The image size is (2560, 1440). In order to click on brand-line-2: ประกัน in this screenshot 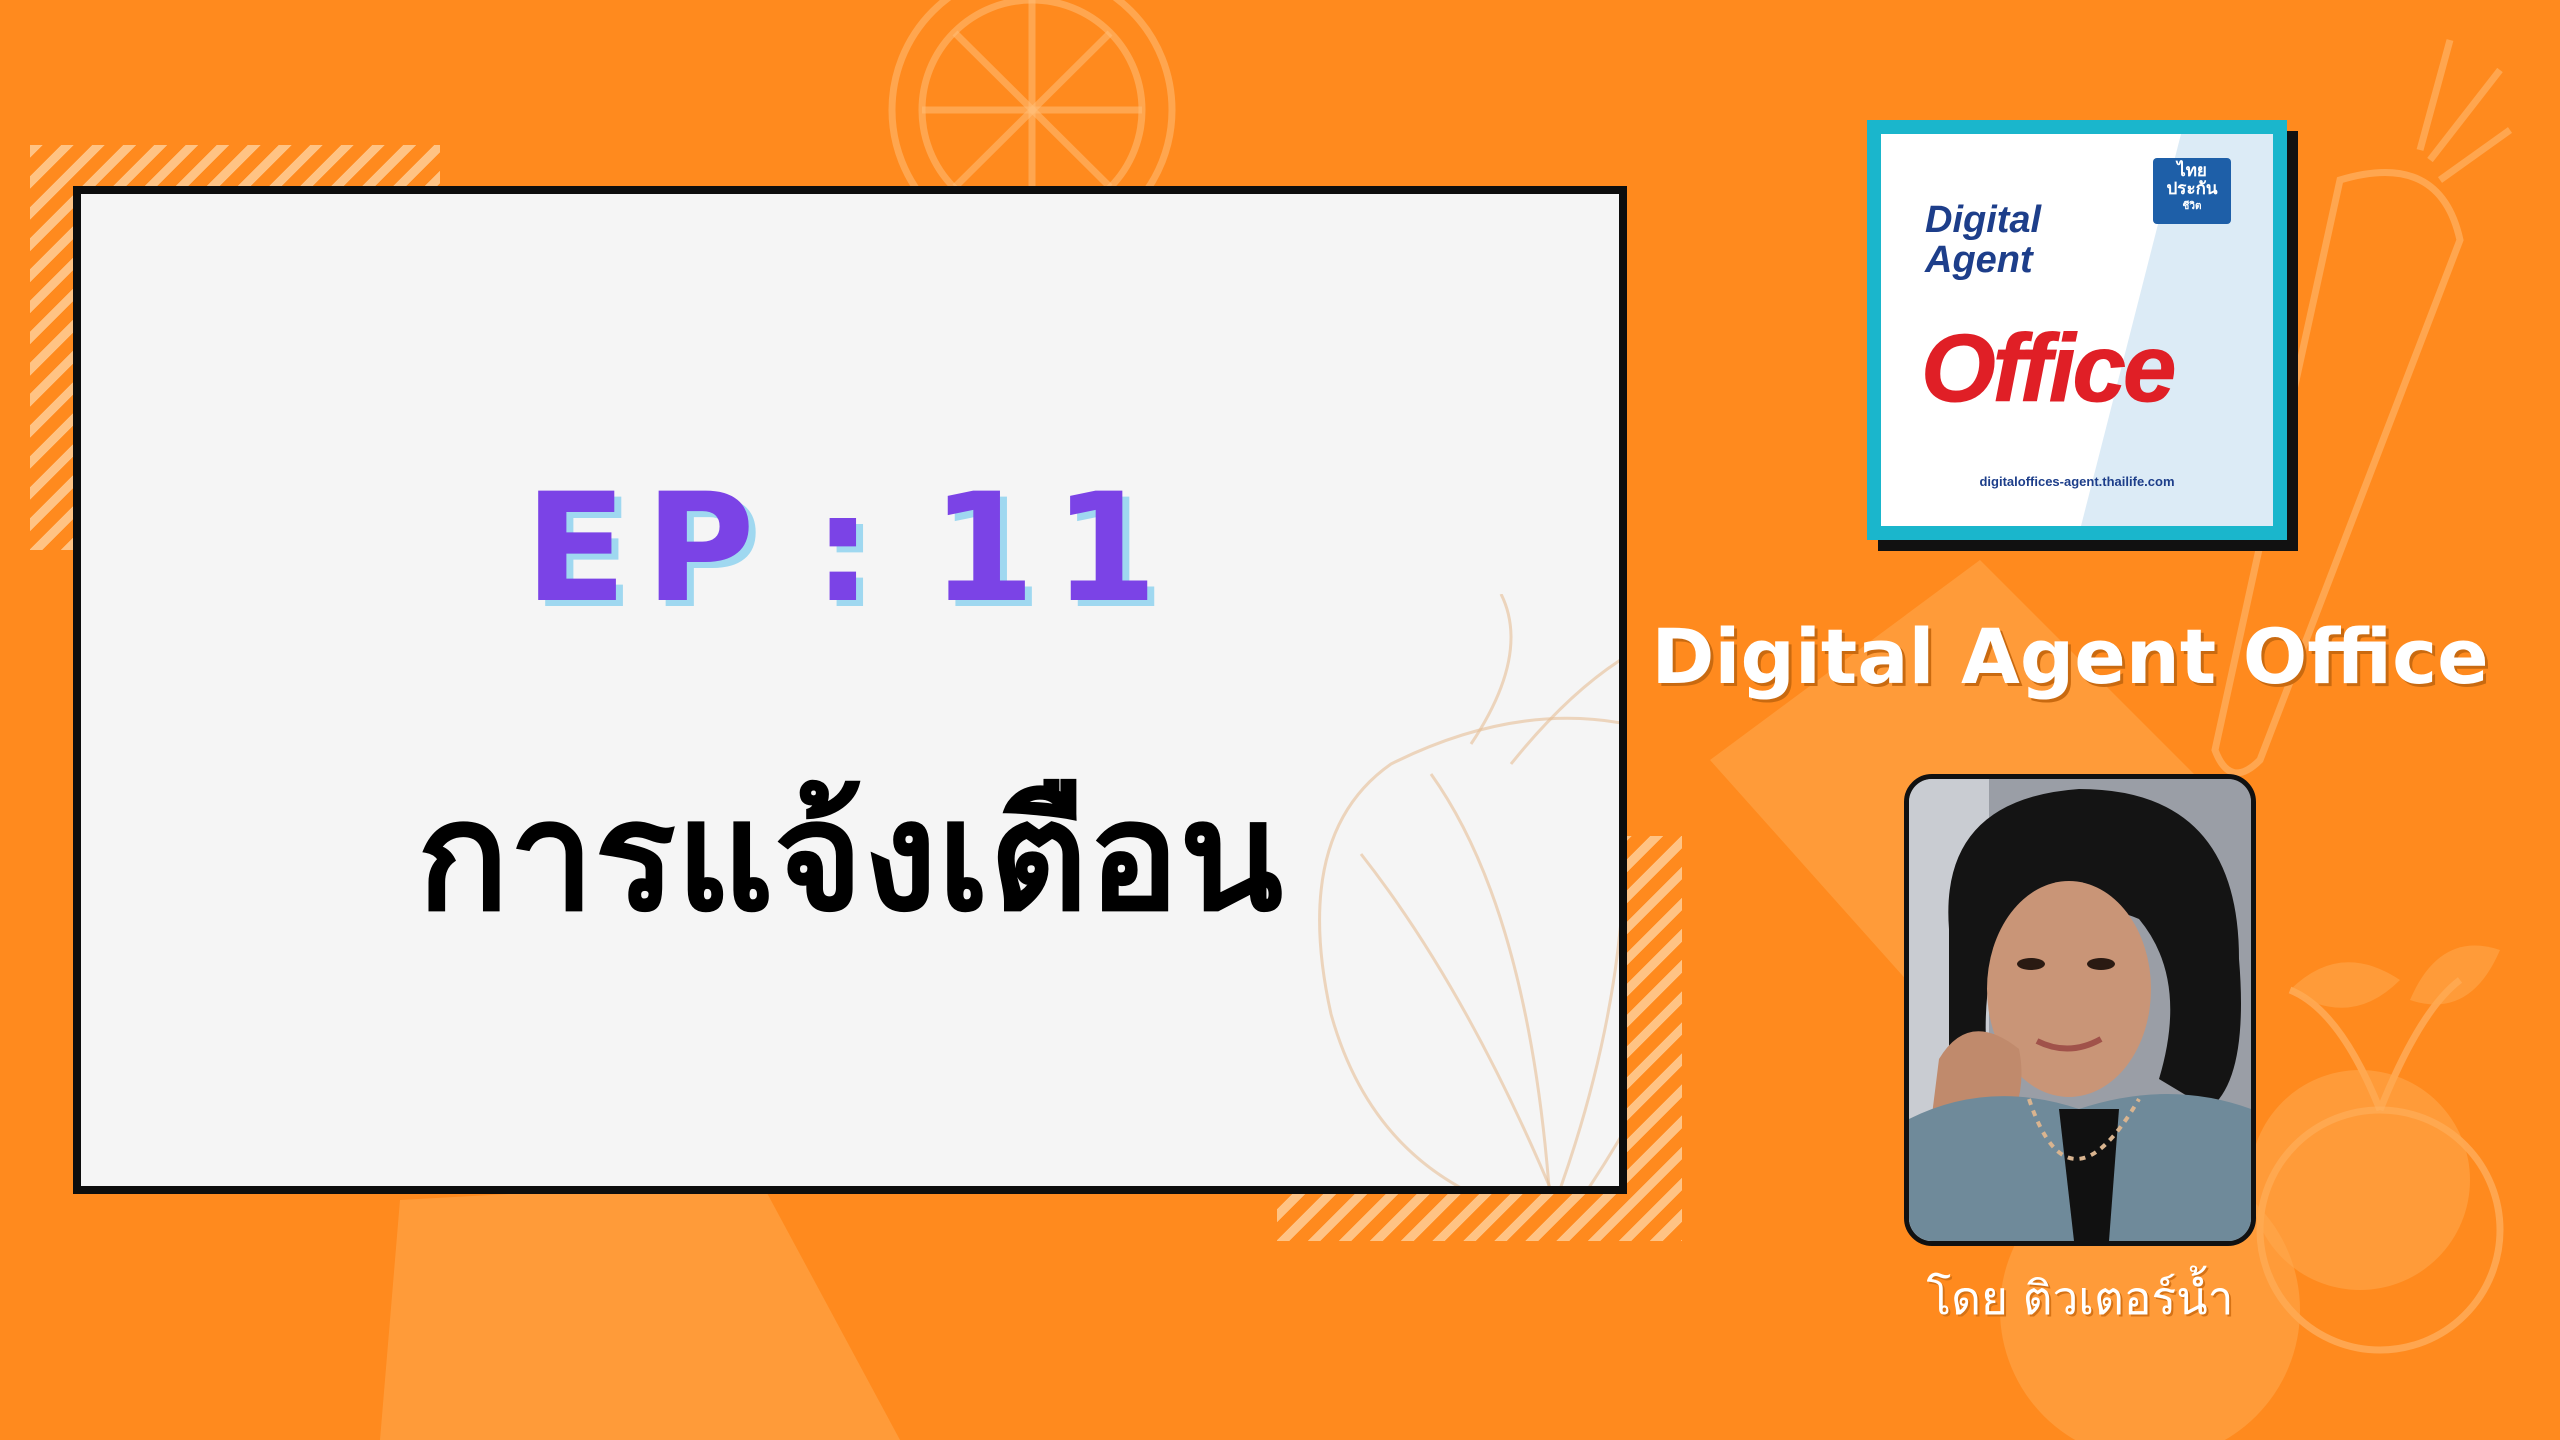, I will do `click(2192, 188)`.